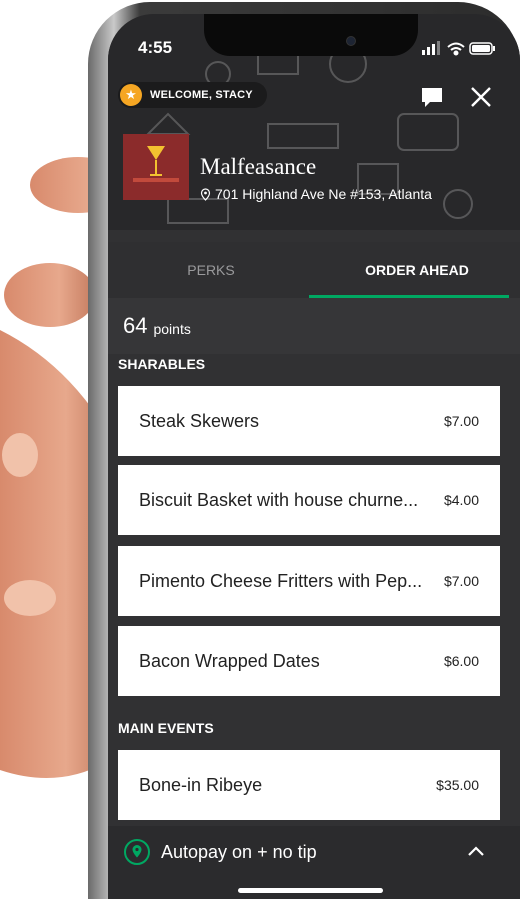  Describe the element at coordinates (131, 95) in the screenshot. I see `star-icon: ★` at that location.